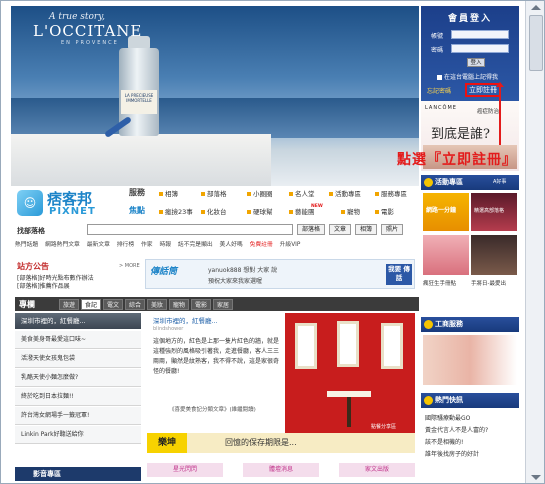 The image size is (545, 484). What do you see at coordinates (179, 304) in the screenshot?
I see `tab-pets: 寵物` at bounding box center [179, 304].